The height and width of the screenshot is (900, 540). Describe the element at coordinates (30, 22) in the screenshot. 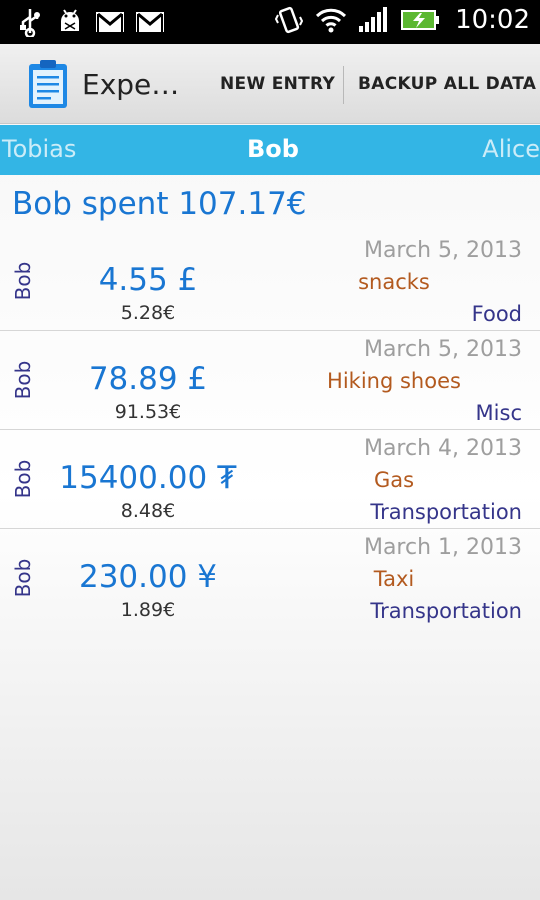

I see `usb-icon` at that location.